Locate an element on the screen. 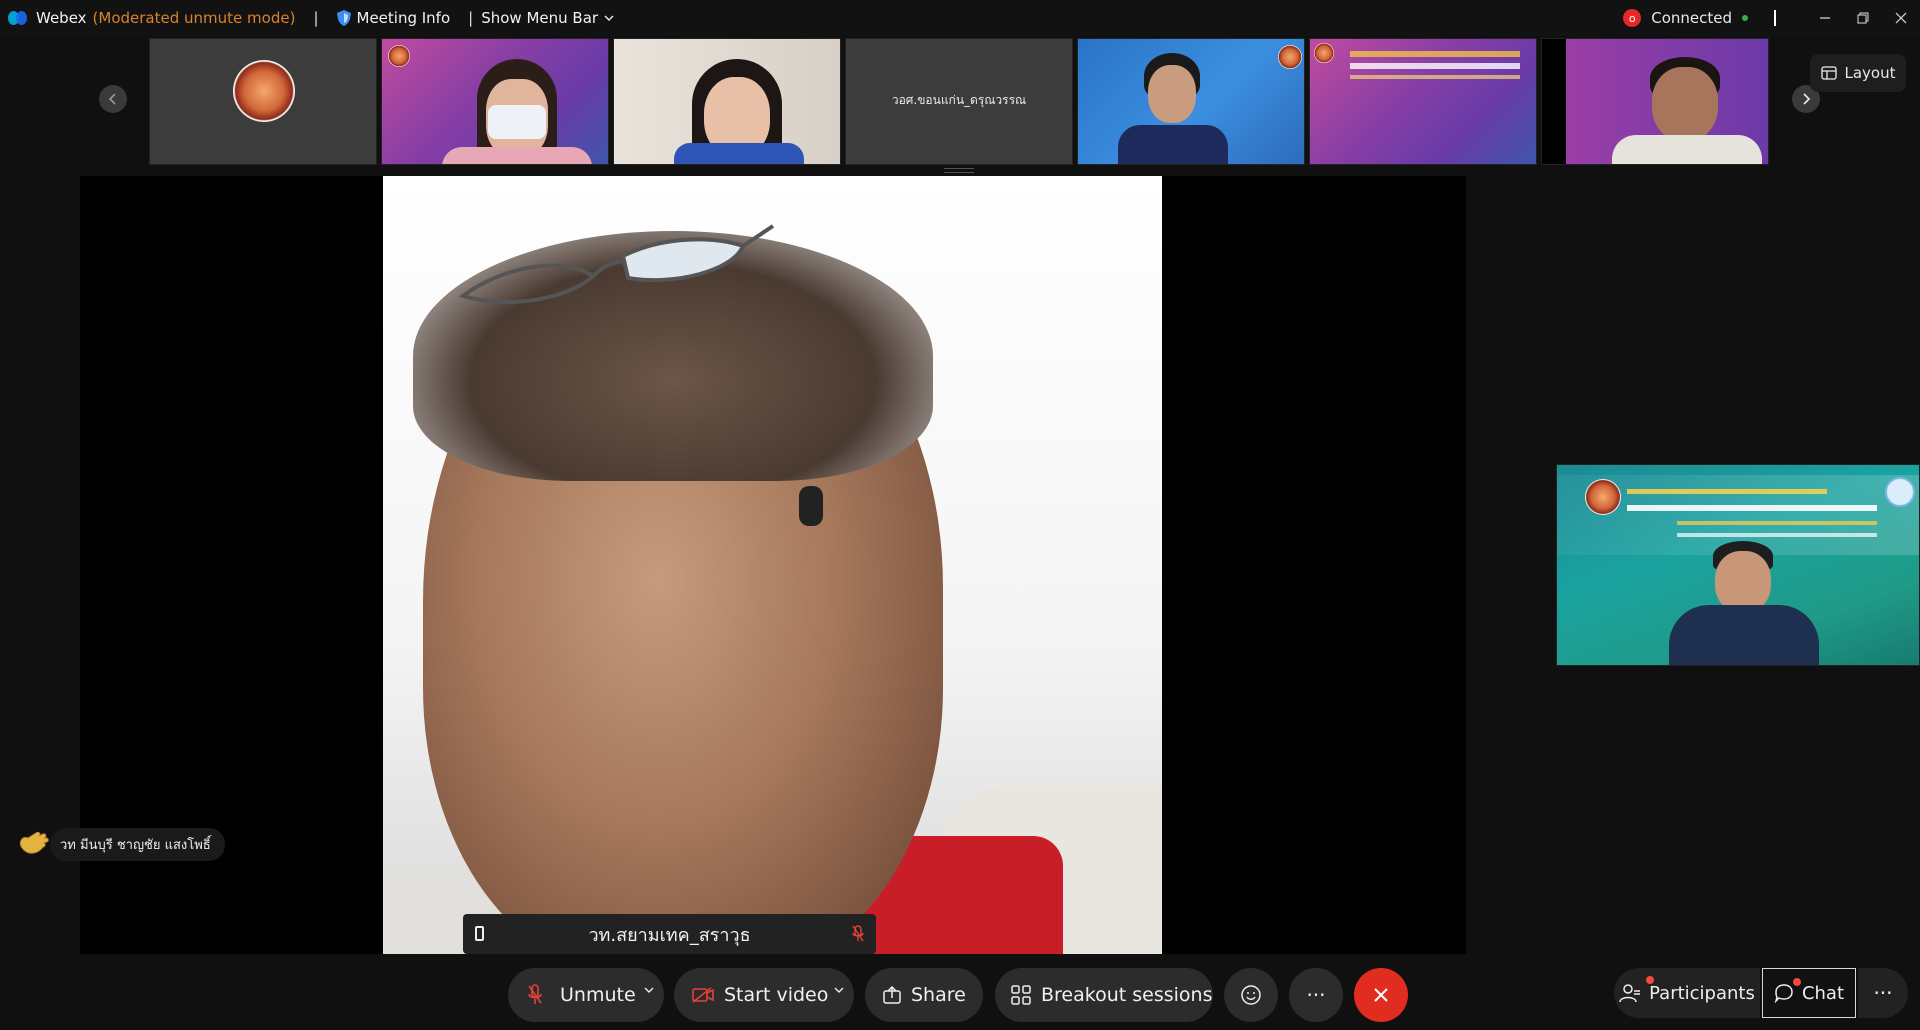 The width and height of the screenshot is (1920, 1030). participant-tile-label: วอศ.ขอนแก่น_ดรุณวรรณ is located at coordinates (959, 100).